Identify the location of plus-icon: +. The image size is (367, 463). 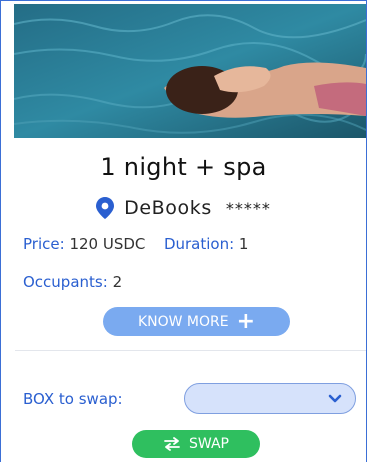
(246, 321).